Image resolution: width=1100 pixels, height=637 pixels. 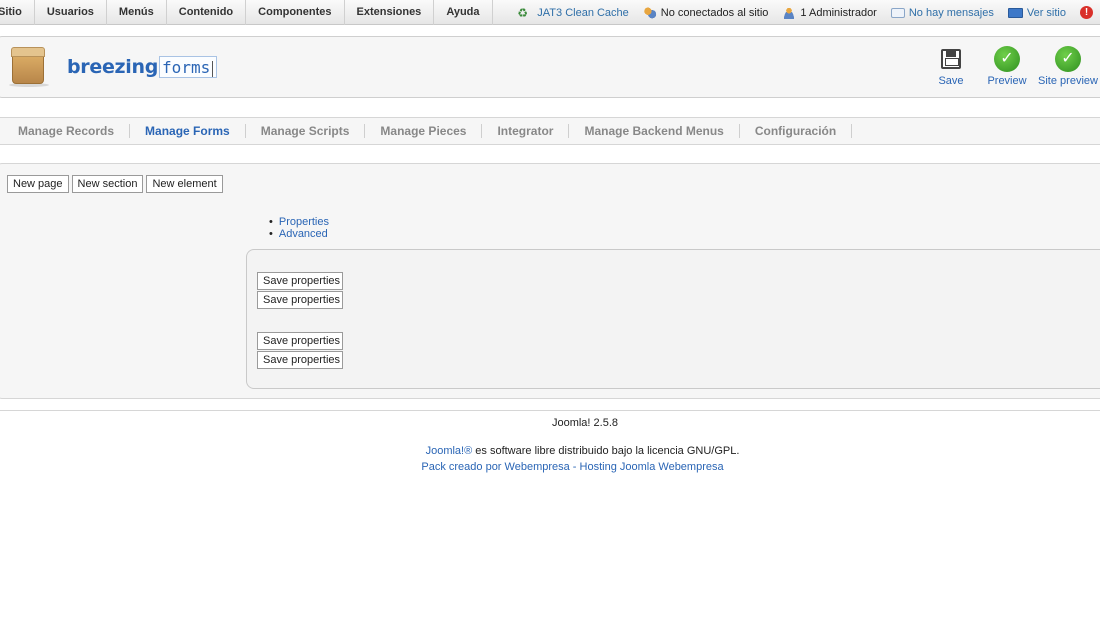 I want to click on advanced-link: Advanced, so click(x=299, y=234).